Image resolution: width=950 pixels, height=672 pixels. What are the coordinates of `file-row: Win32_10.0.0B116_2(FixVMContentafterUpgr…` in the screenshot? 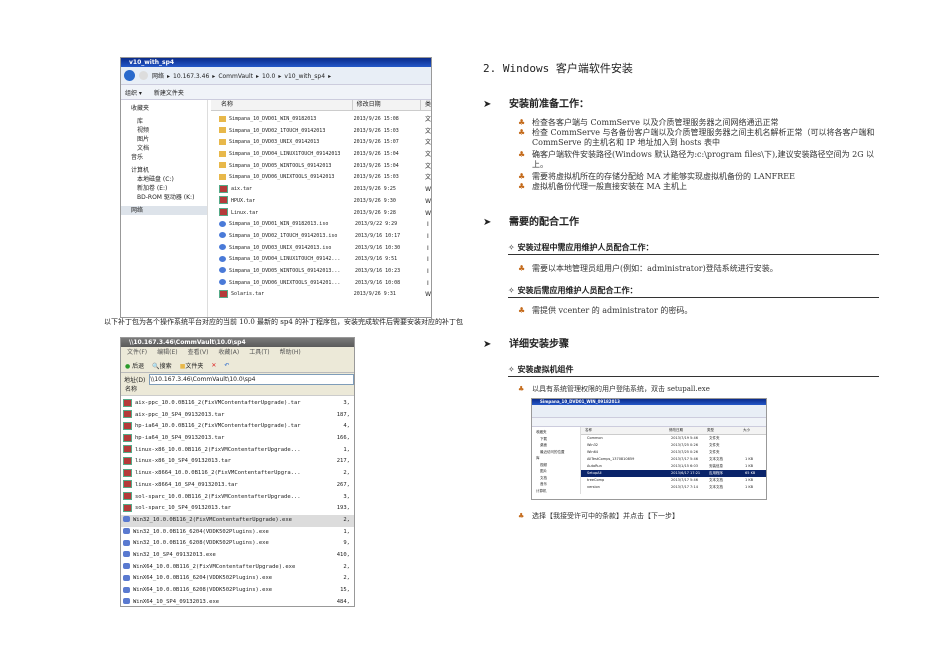 It's located at (237, 520).